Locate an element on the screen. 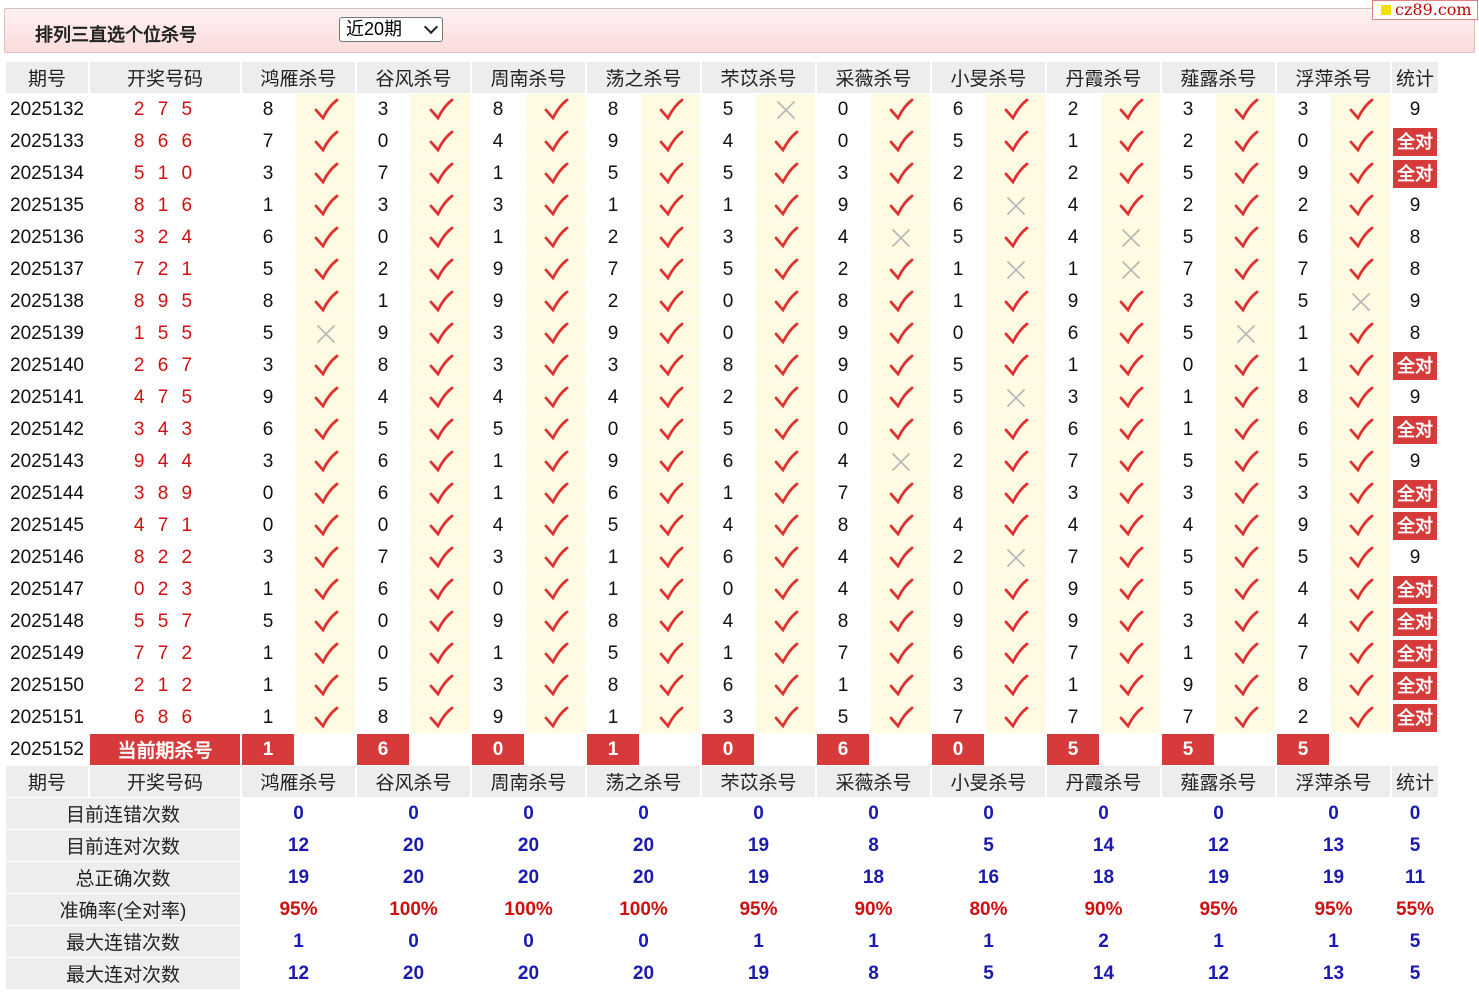 The image size is (1479, 995). summary-value: 0 is located at coordinates (1218, 814).